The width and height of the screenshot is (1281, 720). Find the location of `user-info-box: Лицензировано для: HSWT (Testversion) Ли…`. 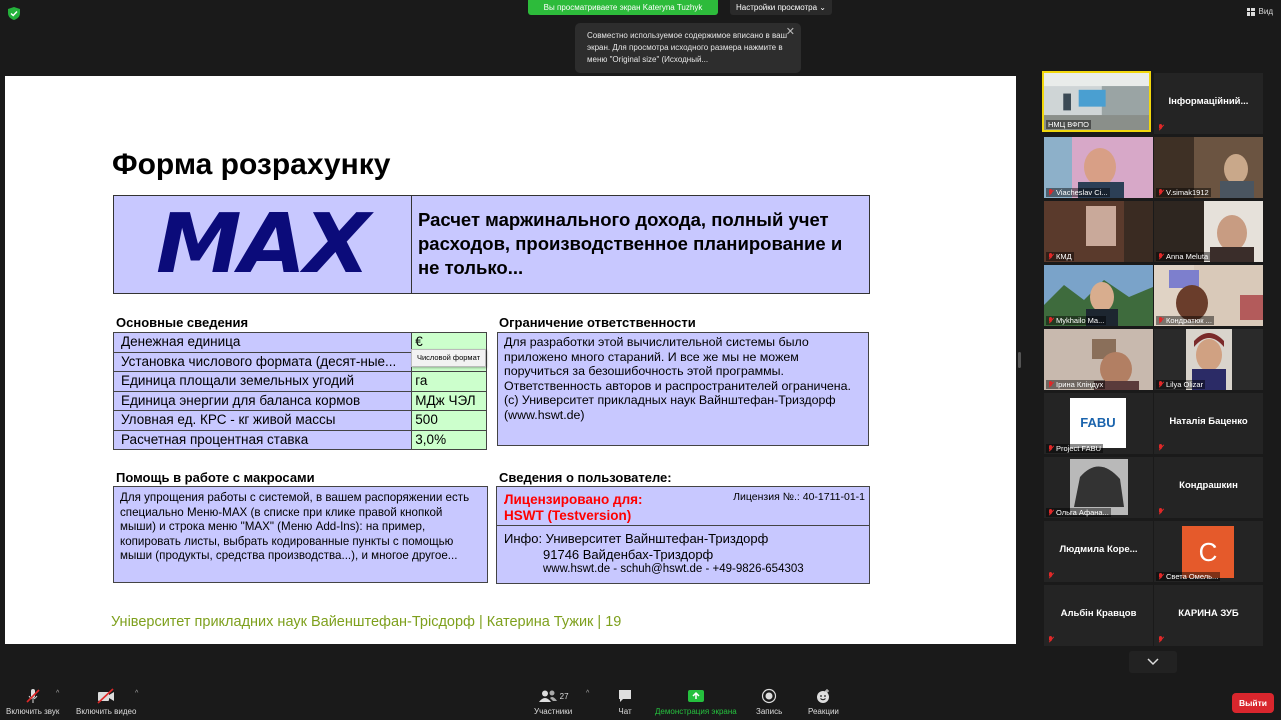

user-info-box: Лицензировано для: HSWT (Testversion) Ли… is located at coordinates (683, 535).